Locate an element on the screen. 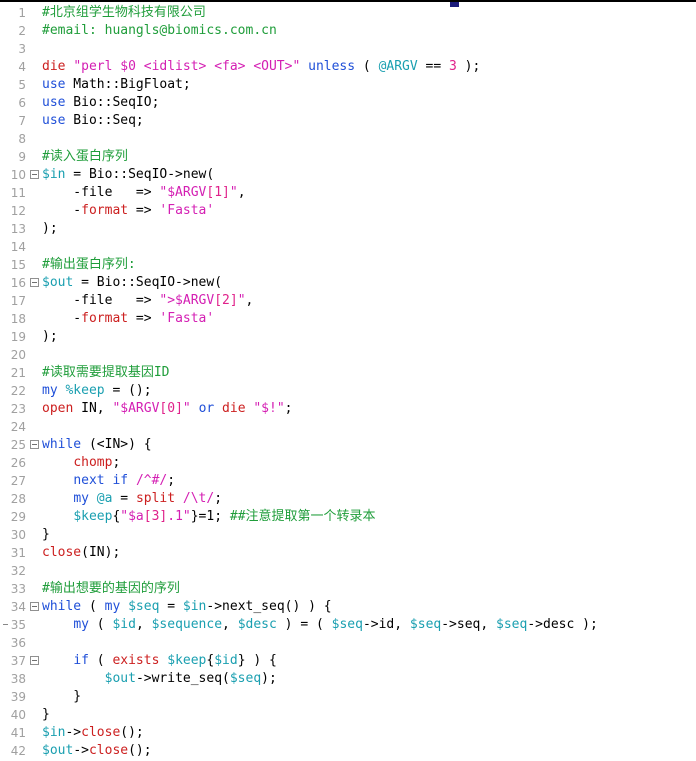  code-line: 26 chomp; is located at coordinates (348, 463).